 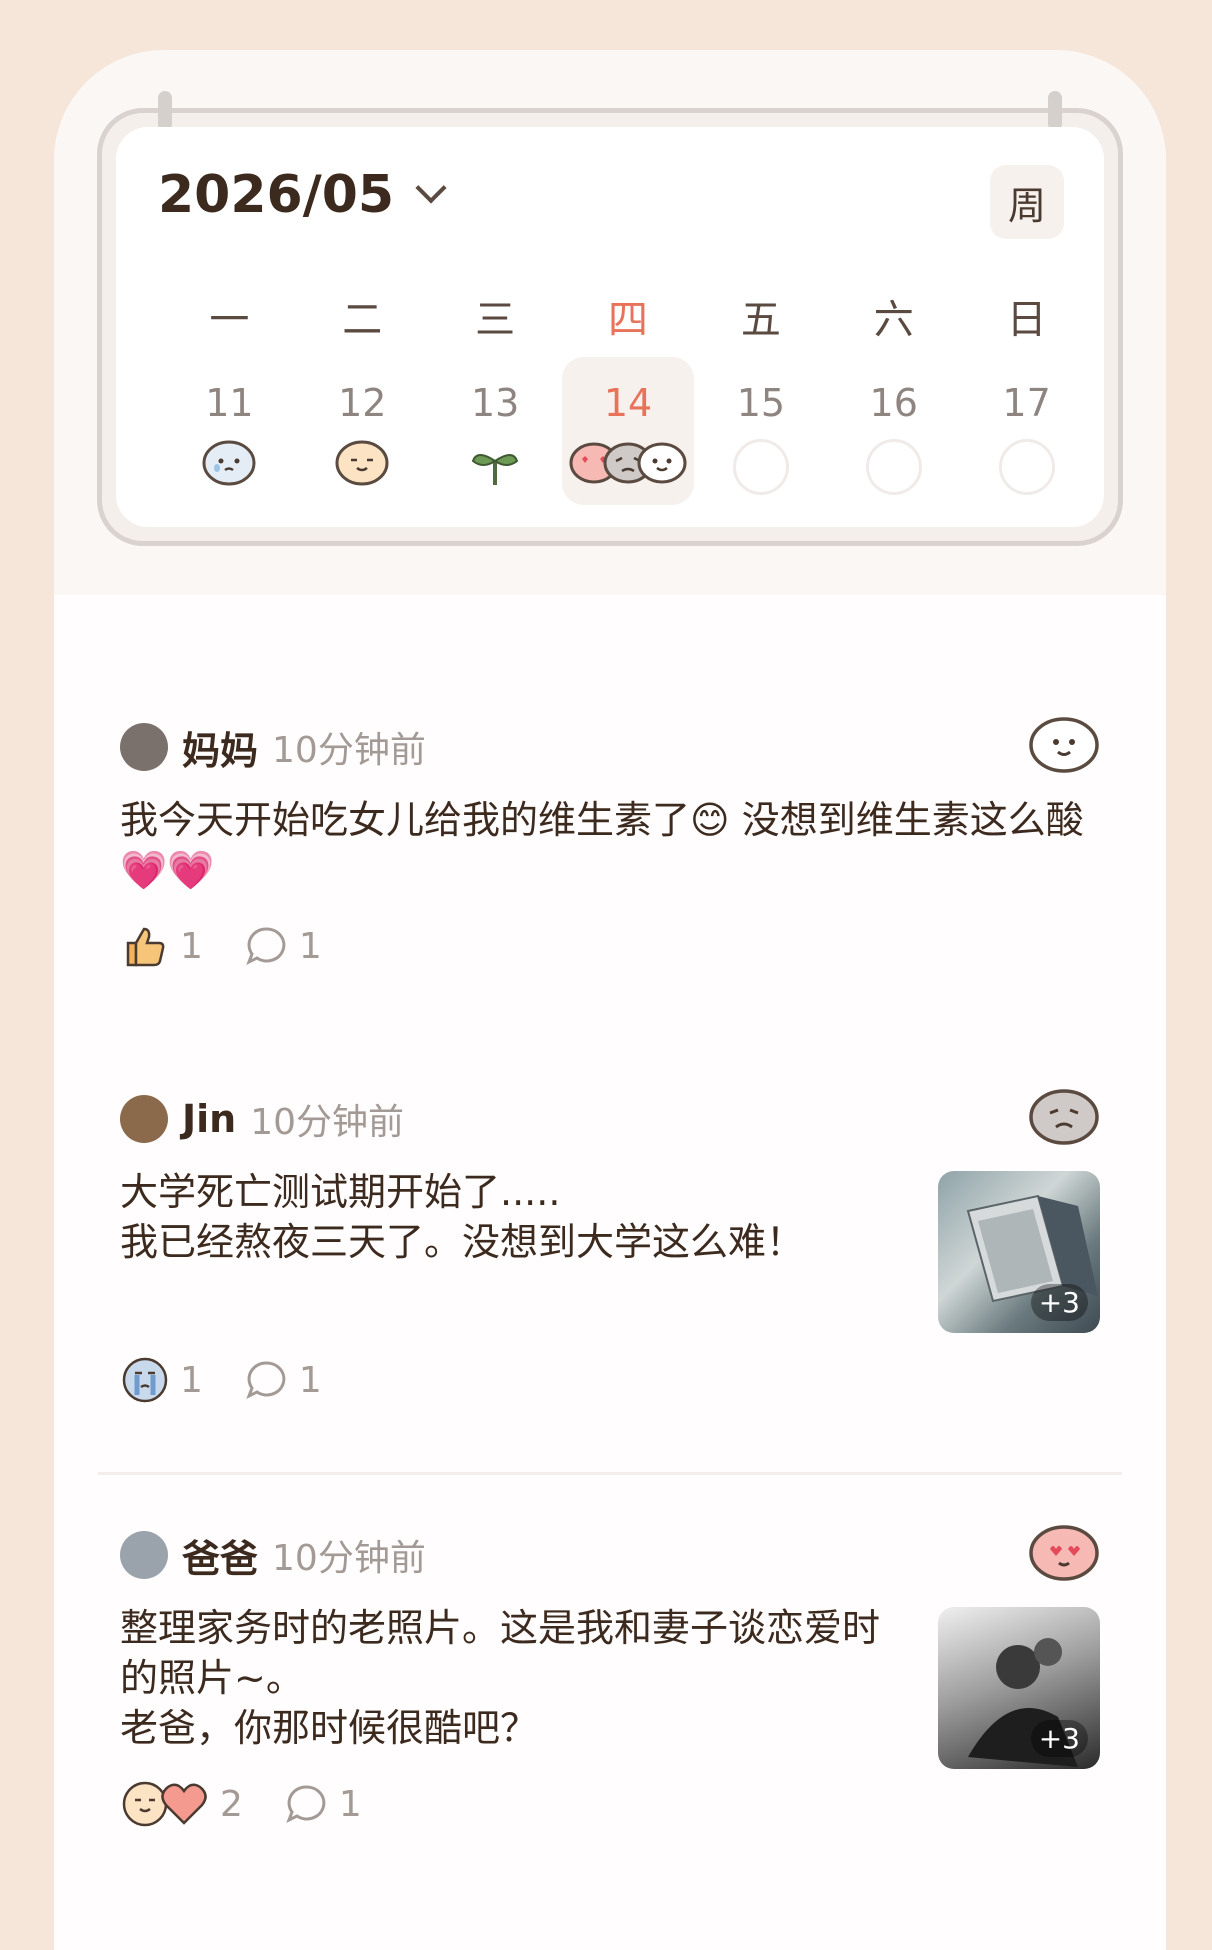 What do you see at coordinates (495, 469) in the screenshot?
I see `sprout-icon` at bounding box center [495, 469].